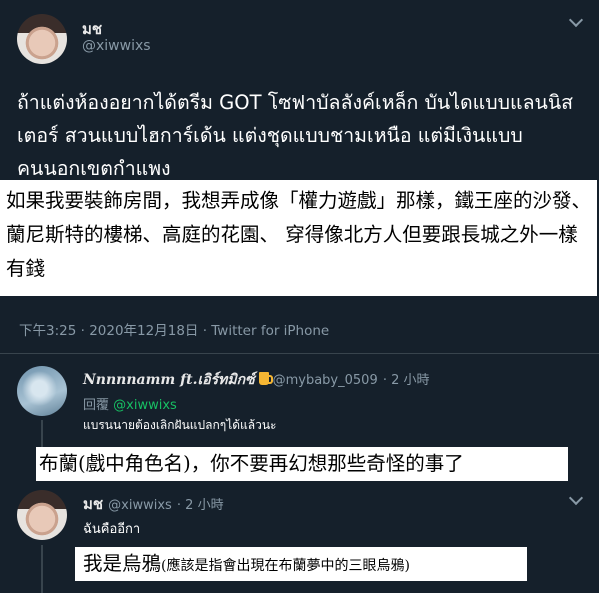  I want to click on reply-header: มช @xiwwixs · 2 小時, so click(153, 504).